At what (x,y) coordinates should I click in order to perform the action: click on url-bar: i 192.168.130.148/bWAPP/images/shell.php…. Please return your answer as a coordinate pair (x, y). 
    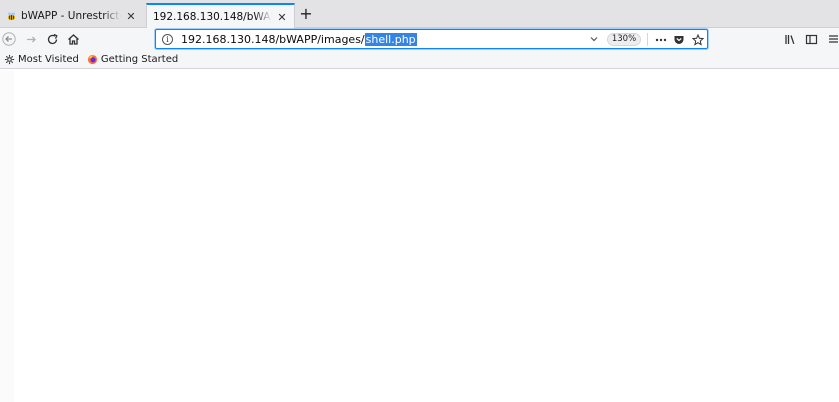
    Looking at the image, I should click on (431, 39).